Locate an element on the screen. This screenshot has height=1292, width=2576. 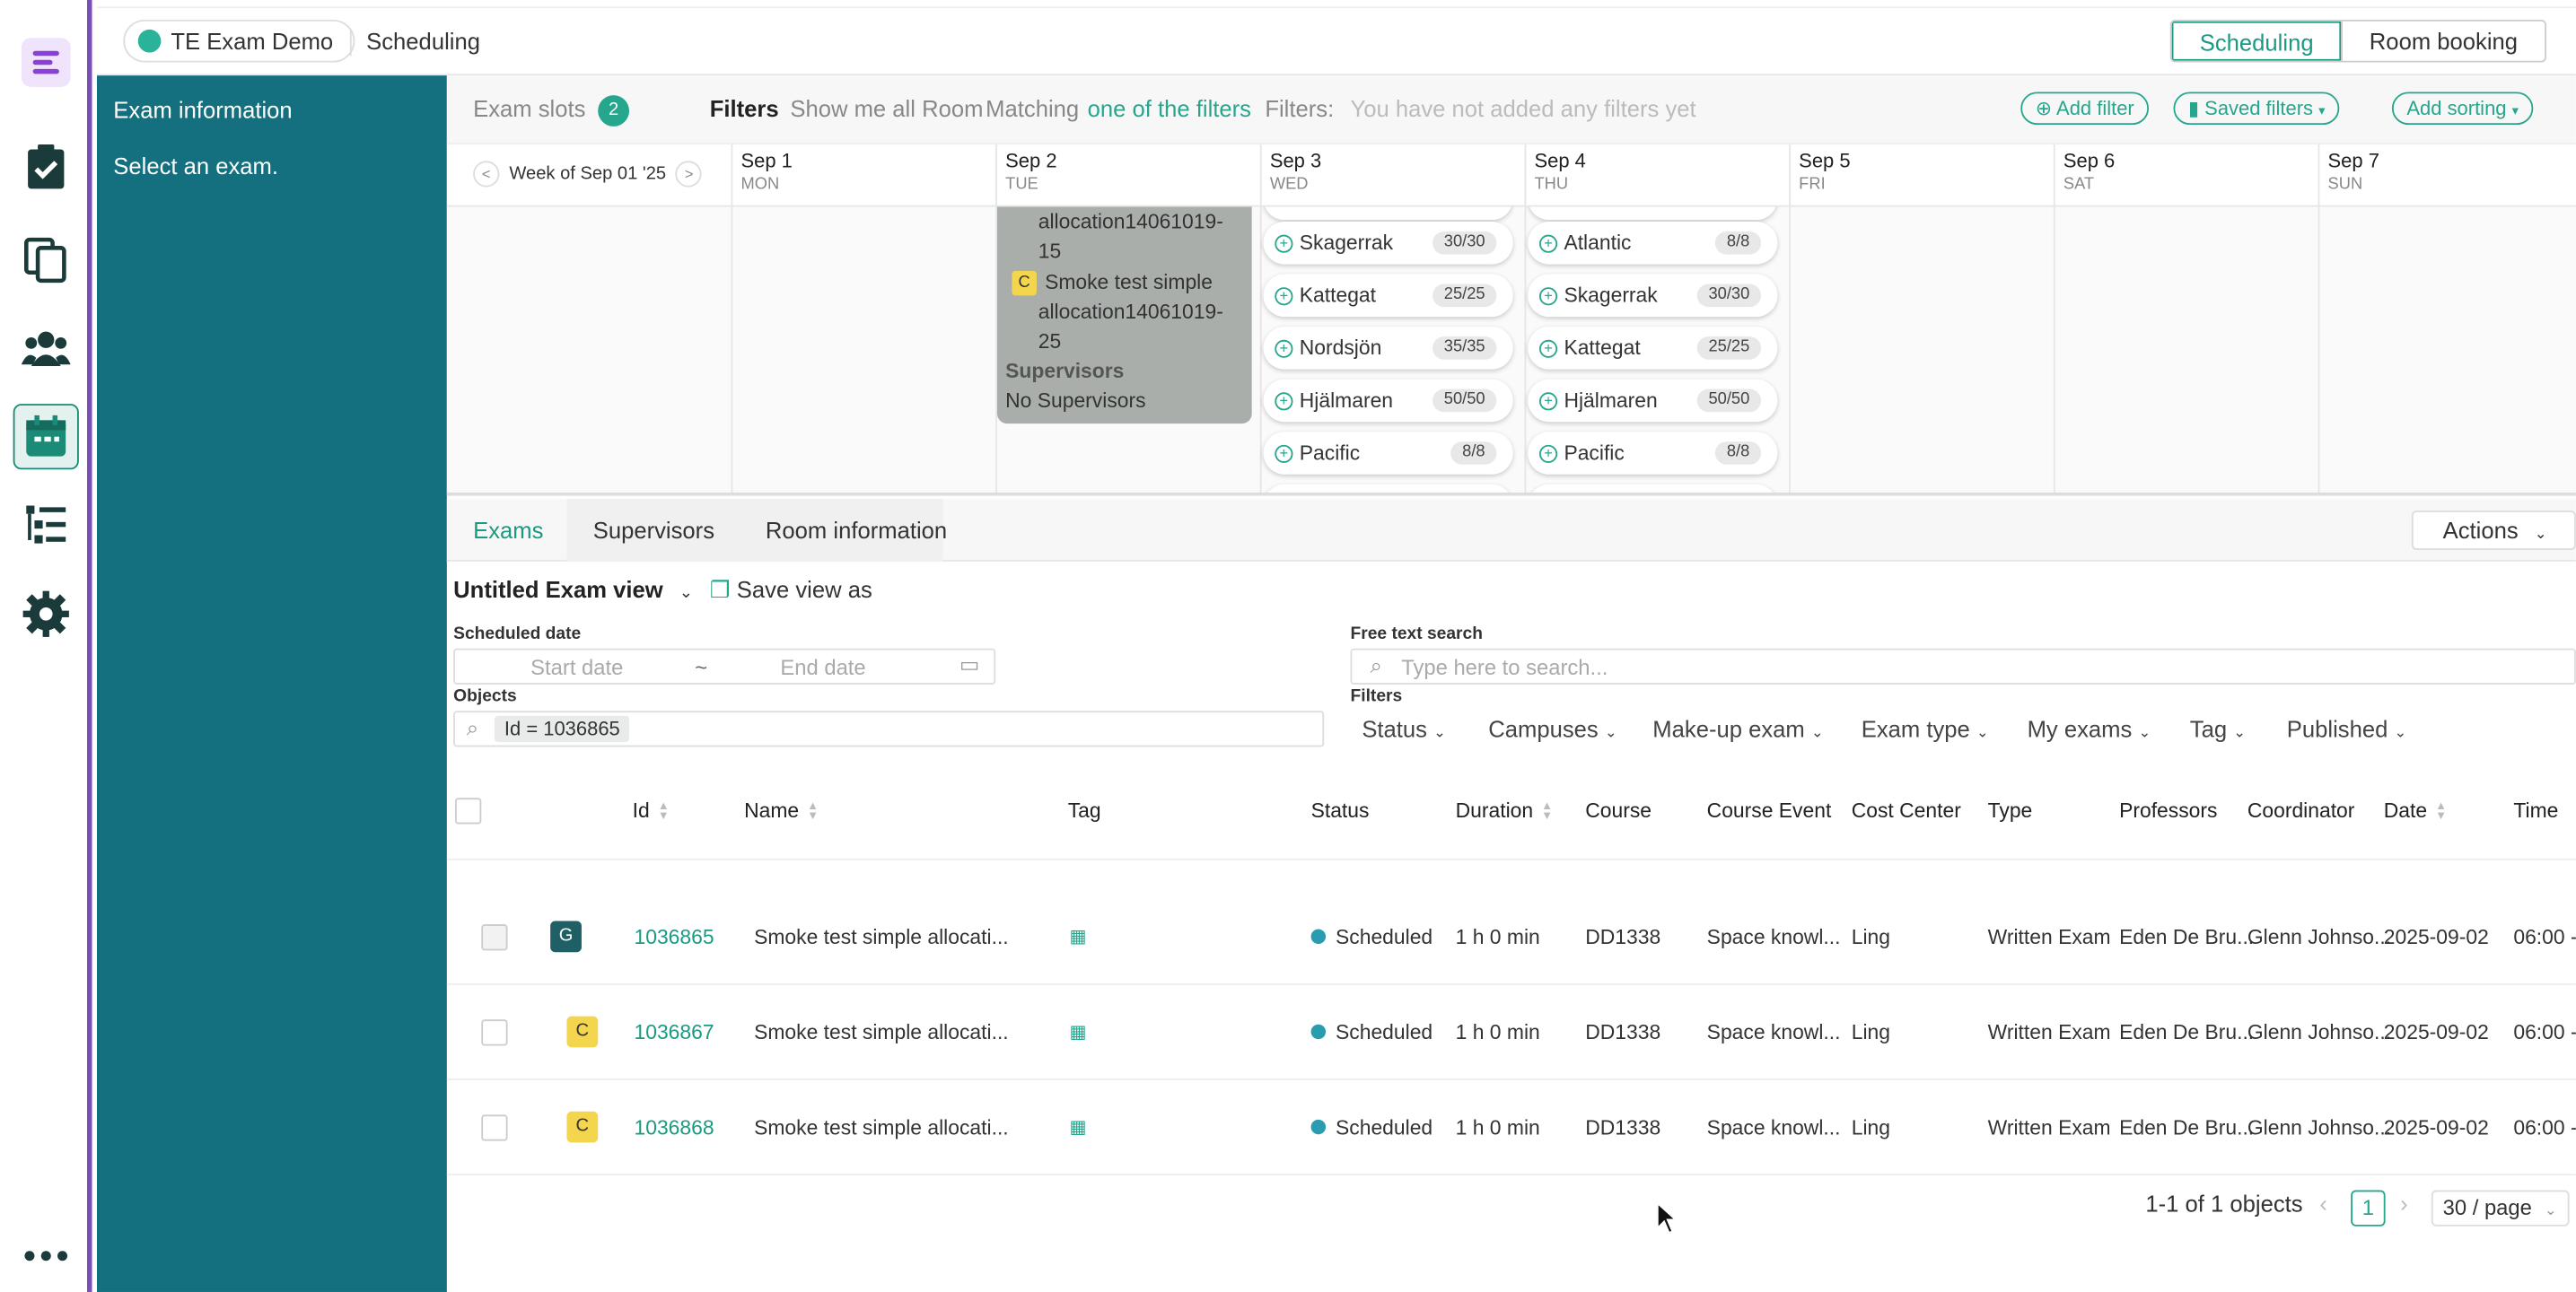
exam-cost-center: Ling is located at coordinates (1871, 1032).